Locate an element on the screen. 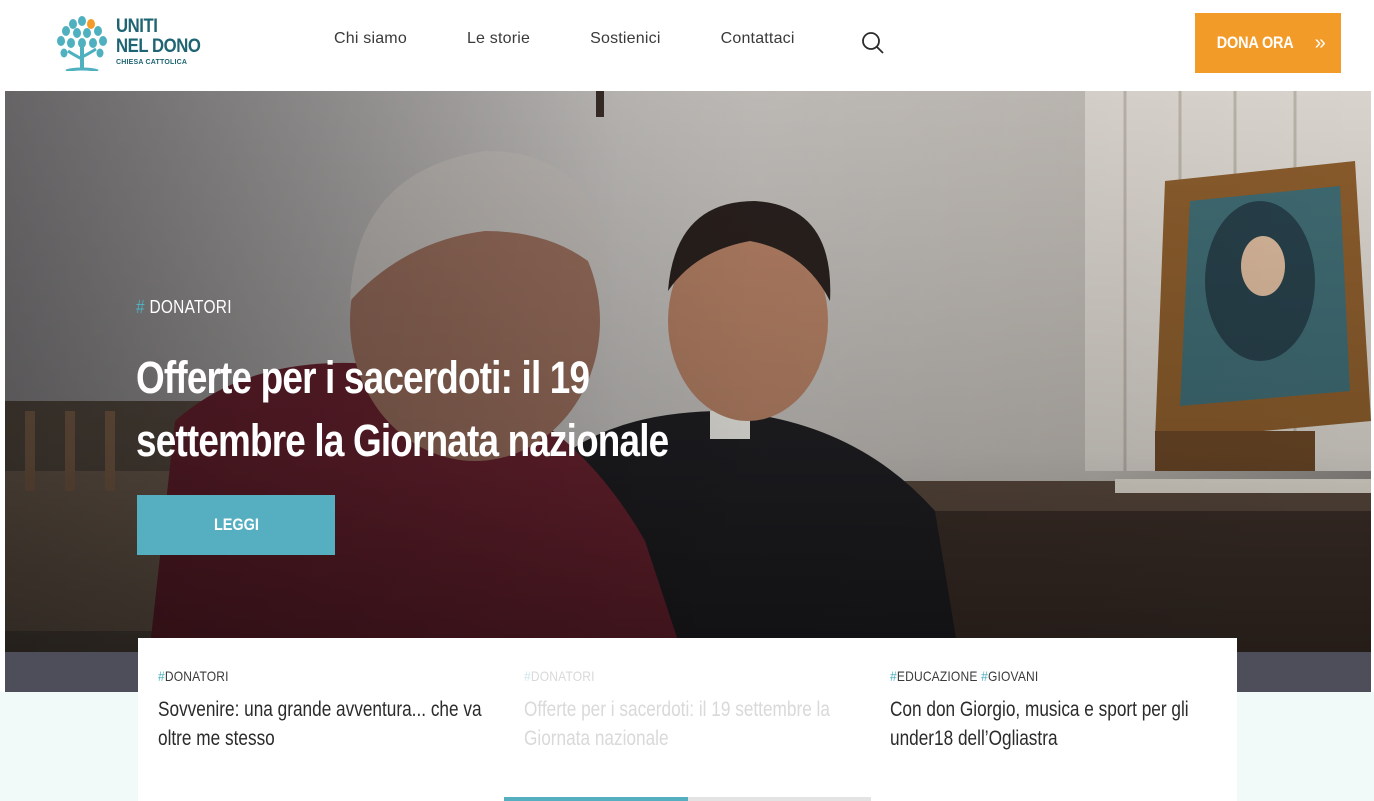 Image resolution: width=1374 pixels, height=801 pixels. search-button is located at coordinates (873, 43).